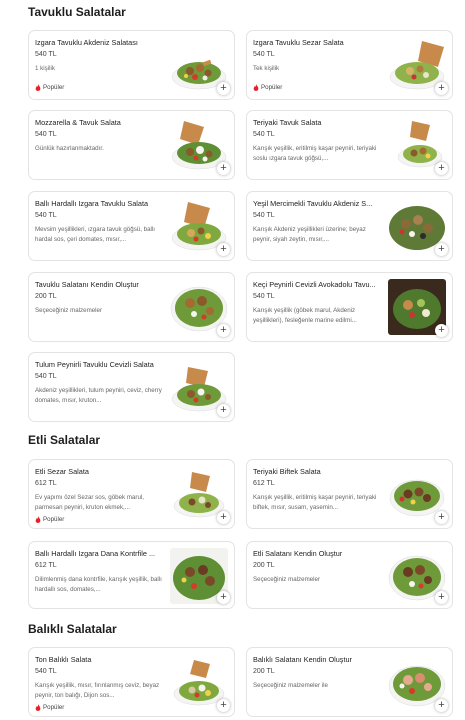 The image size is (465, 720). Describe the element at coordinates (87, 284) in the screenshot. I see `item-name: Tavuklu Salatanı Kendin Oluştur` at that location.